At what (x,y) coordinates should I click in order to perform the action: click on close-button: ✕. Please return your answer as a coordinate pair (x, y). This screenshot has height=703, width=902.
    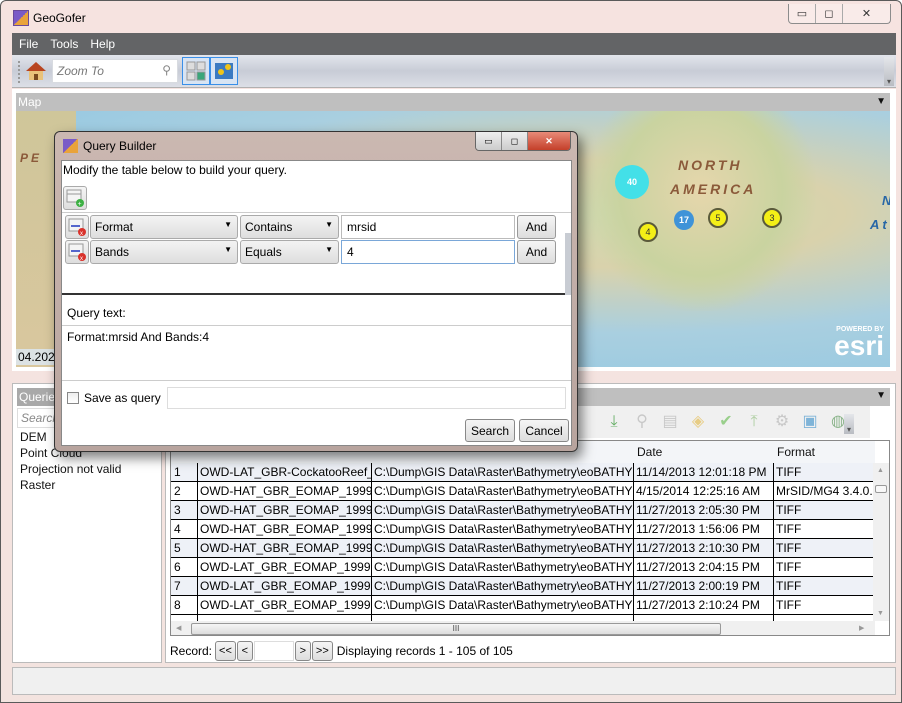
    Looking at the image, I should click on (866, 13).